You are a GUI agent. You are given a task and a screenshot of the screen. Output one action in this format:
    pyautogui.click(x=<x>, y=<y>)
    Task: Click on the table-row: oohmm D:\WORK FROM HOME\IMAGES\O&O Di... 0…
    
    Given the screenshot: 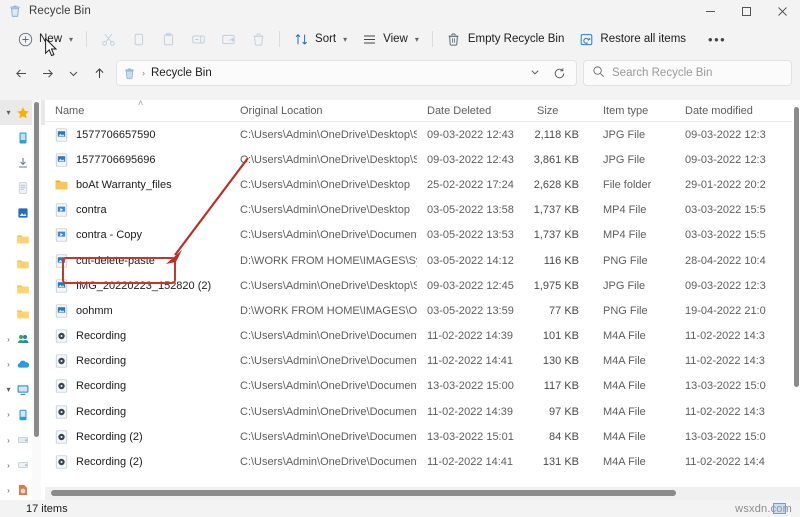 What is the action you would take?
    pyautogui.click(x=422, y=310)
    